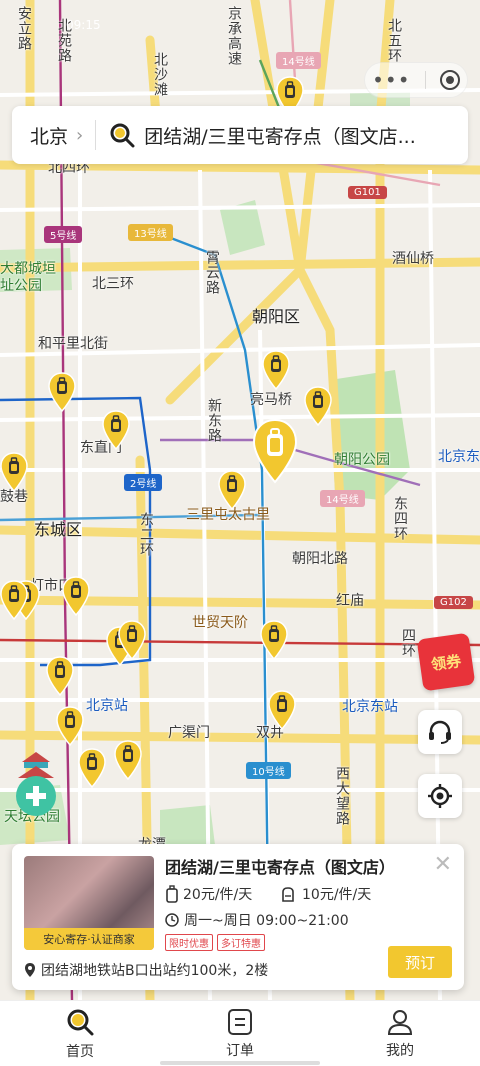 This screenshot has height=1066, width=480. I want to click on locate-button, so click(440, 796).